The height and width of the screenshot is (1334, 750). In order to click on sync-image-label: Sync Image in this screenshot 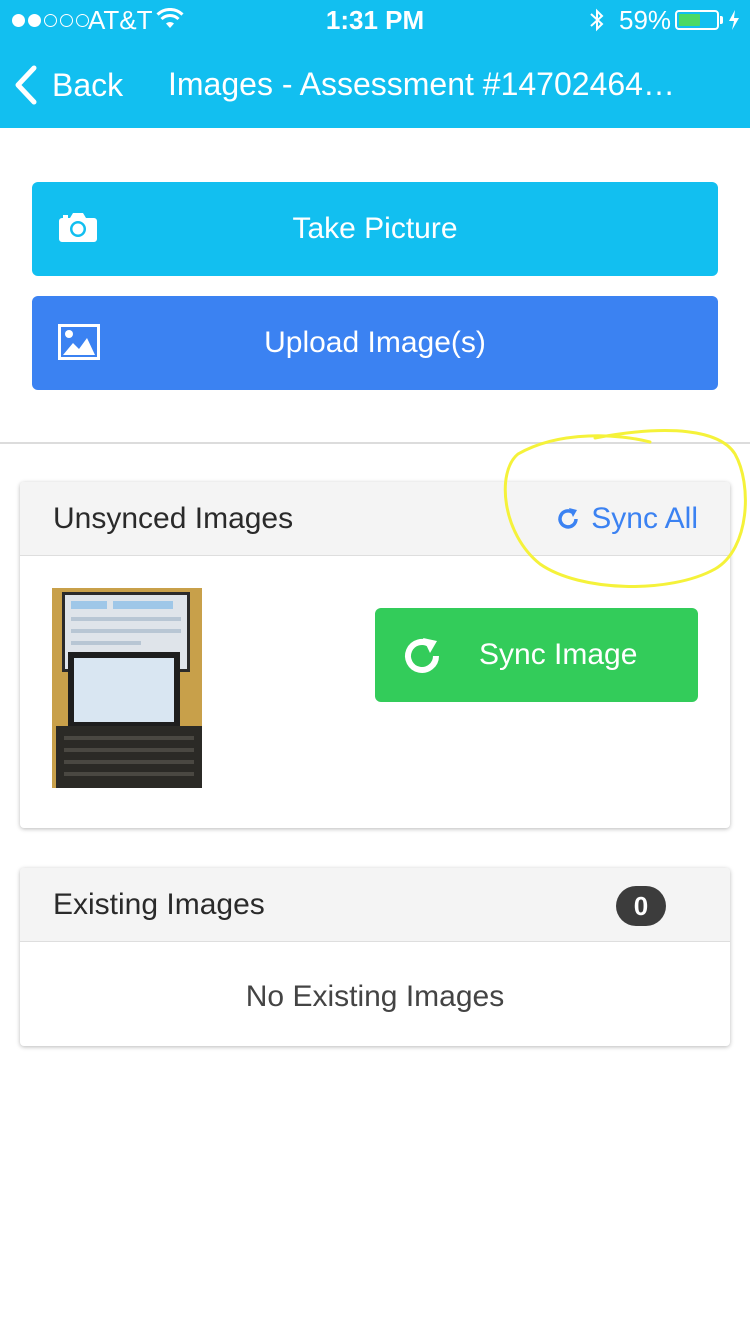, I will do `click(558, 654)`.